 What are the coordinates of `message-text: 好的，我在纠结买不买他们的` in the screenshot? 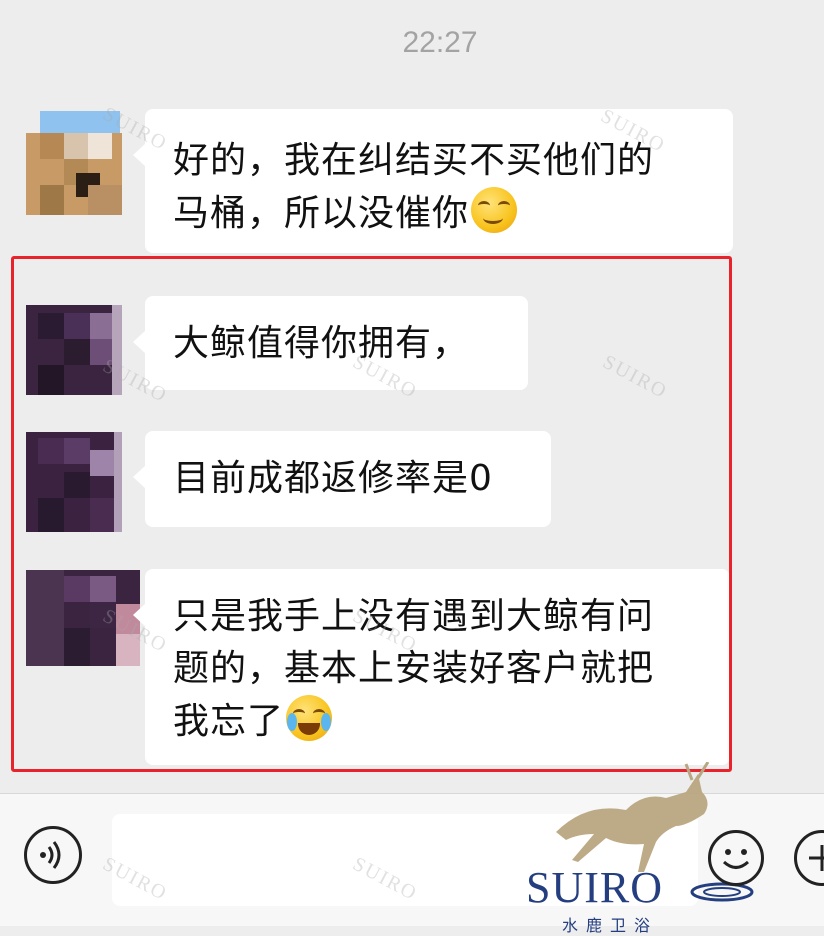 It's located at (414, 160).